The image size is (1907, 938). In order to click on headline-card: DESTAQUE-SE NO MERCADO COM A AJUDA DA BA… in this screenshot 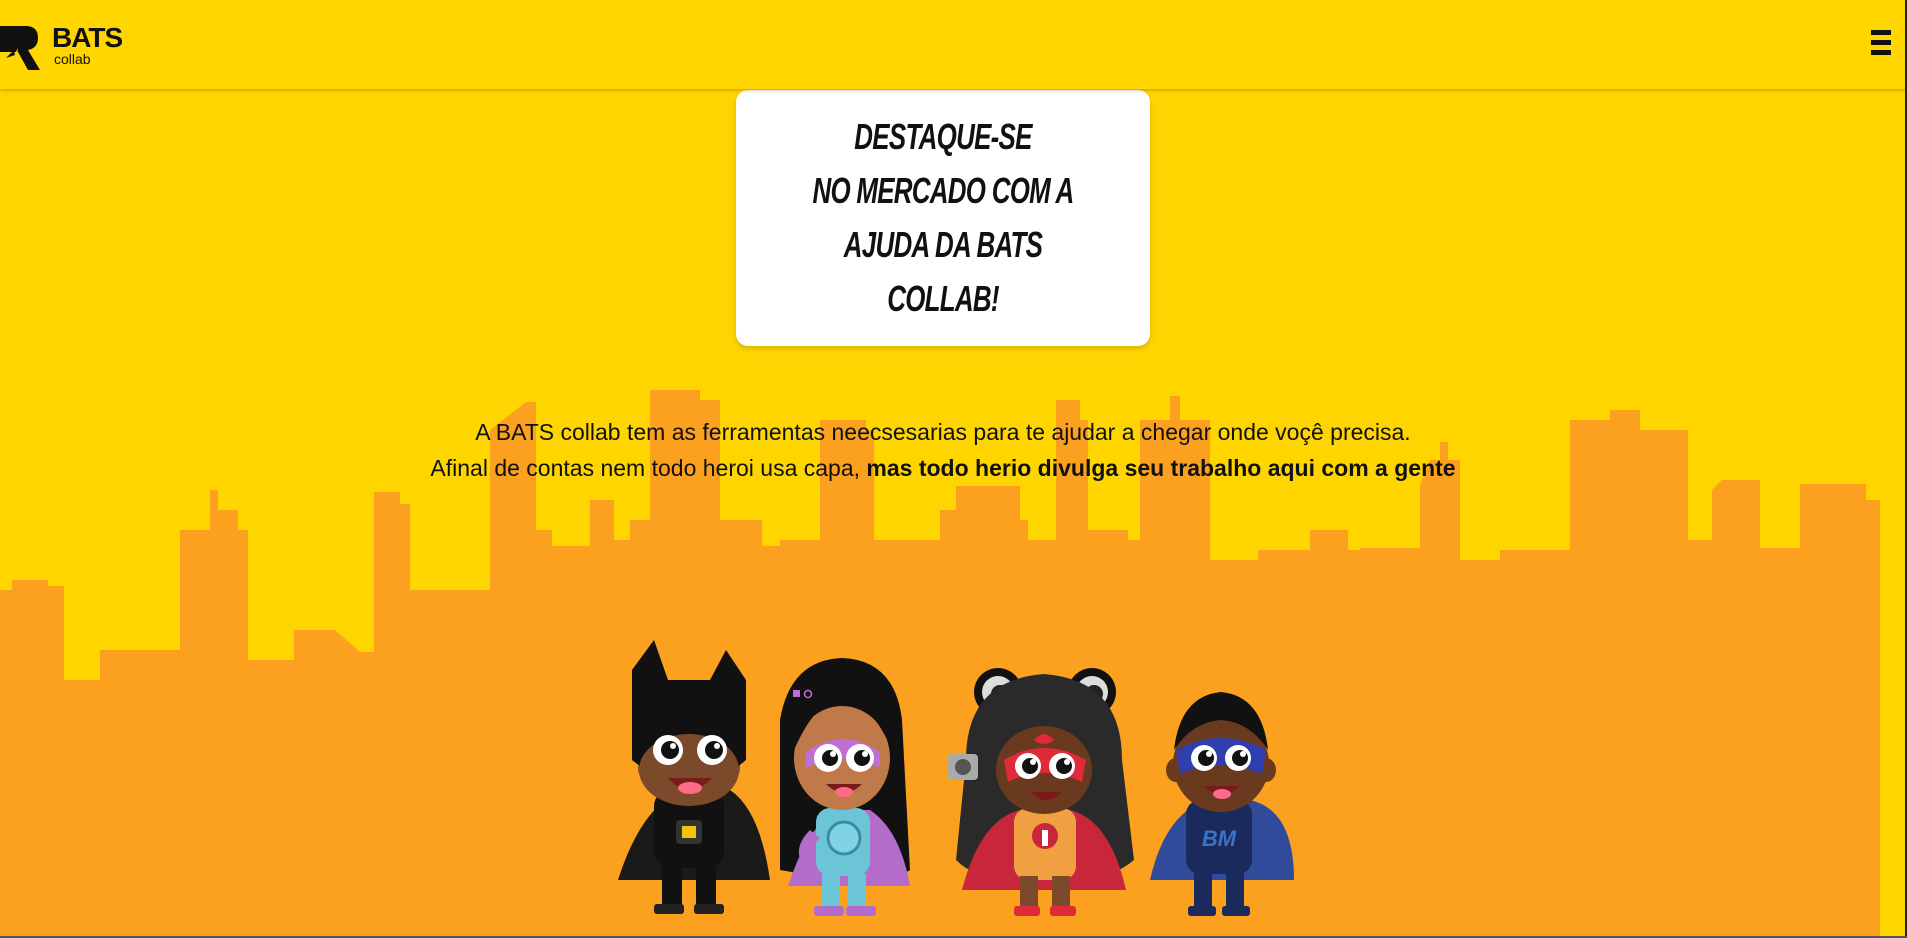, I will do `click(943, 218)`.